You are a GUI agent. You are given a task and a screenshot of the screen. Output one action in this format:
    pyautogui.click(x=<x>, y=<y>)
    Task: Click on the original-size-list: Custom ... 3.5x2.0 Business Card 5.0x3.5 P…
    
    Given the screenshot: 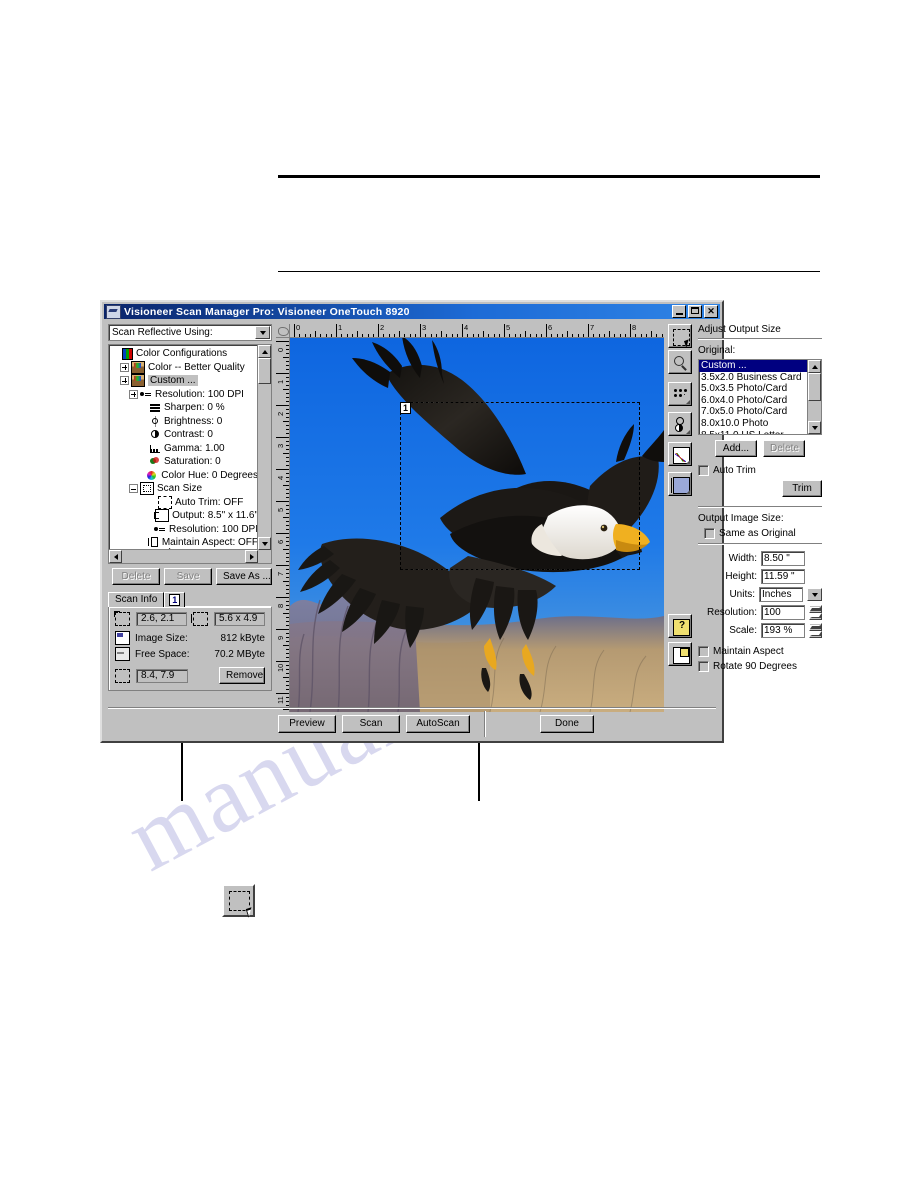 What is the action you would take?
    pyautogui.click(x=760, y=397)
    